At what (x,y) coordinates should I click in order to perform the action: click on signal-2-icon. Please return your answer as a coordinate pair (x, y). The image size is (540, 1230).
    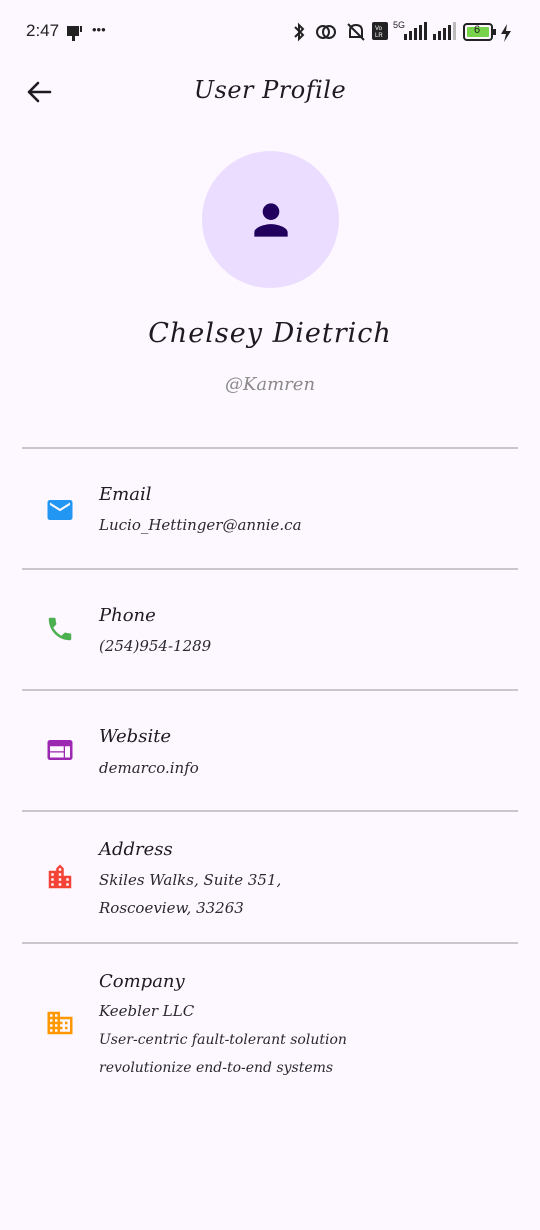
    Looking at the image, I should click on (444, 31).